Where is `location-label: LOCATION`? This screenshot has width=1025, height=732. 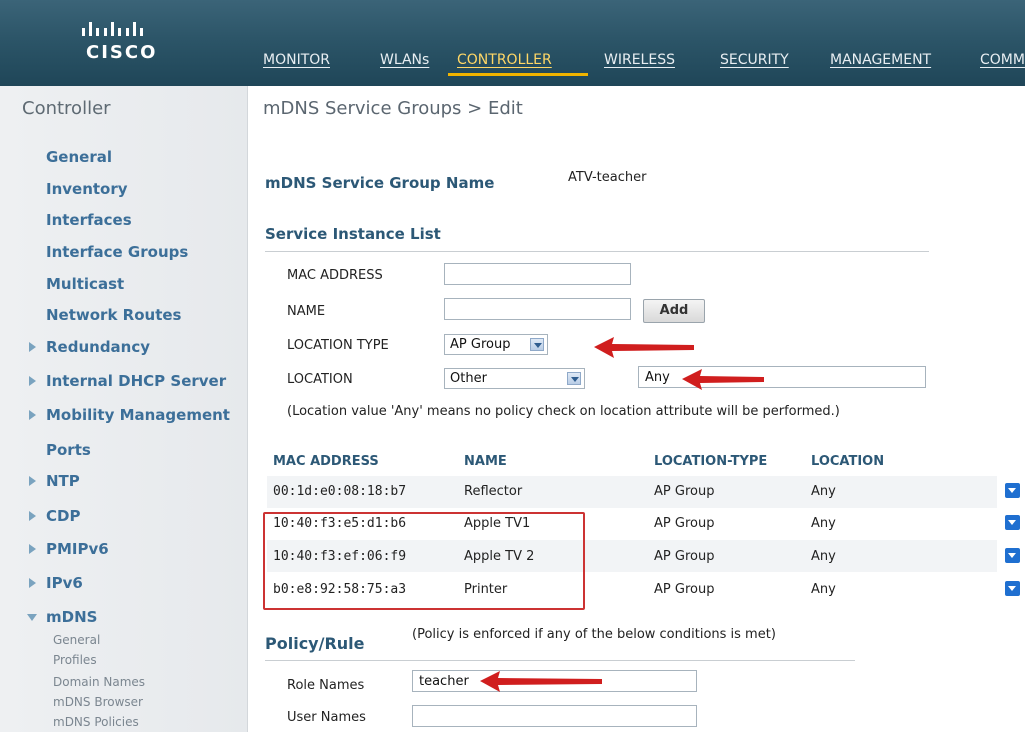 location-label: LOCATION is located at coordinates (320, 379).